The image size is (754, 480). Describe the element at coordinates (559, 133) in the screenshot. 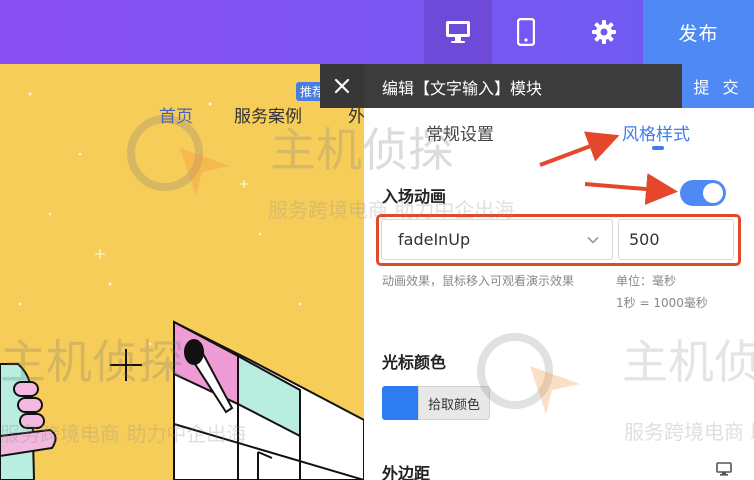

I see `panel-tabs: 常规设置 风格样式` at that location.